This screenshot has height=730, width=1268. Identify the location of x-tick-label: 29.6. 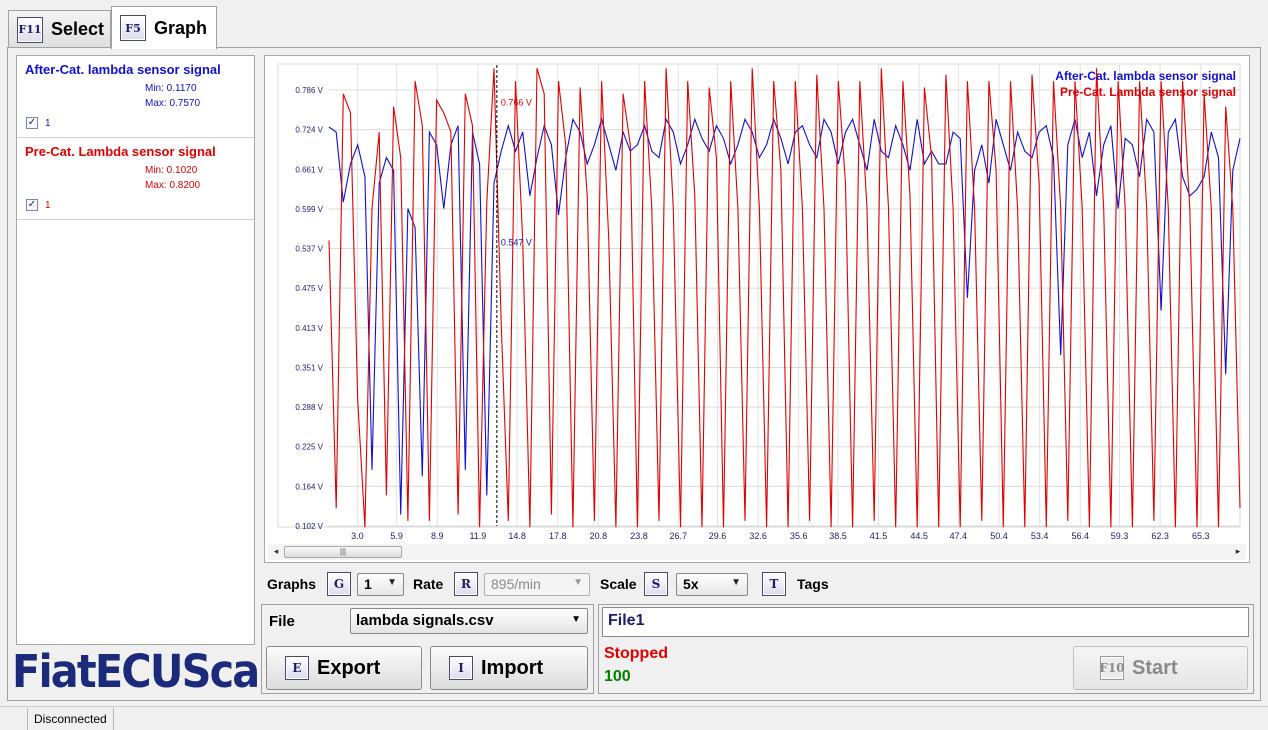
(718, 536).